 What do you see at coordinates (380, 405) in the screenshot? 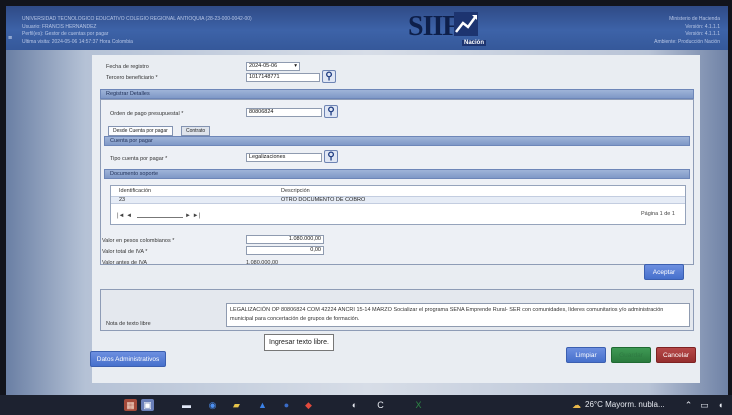
I see `app-icon: C` at bounding box center [380, 405].